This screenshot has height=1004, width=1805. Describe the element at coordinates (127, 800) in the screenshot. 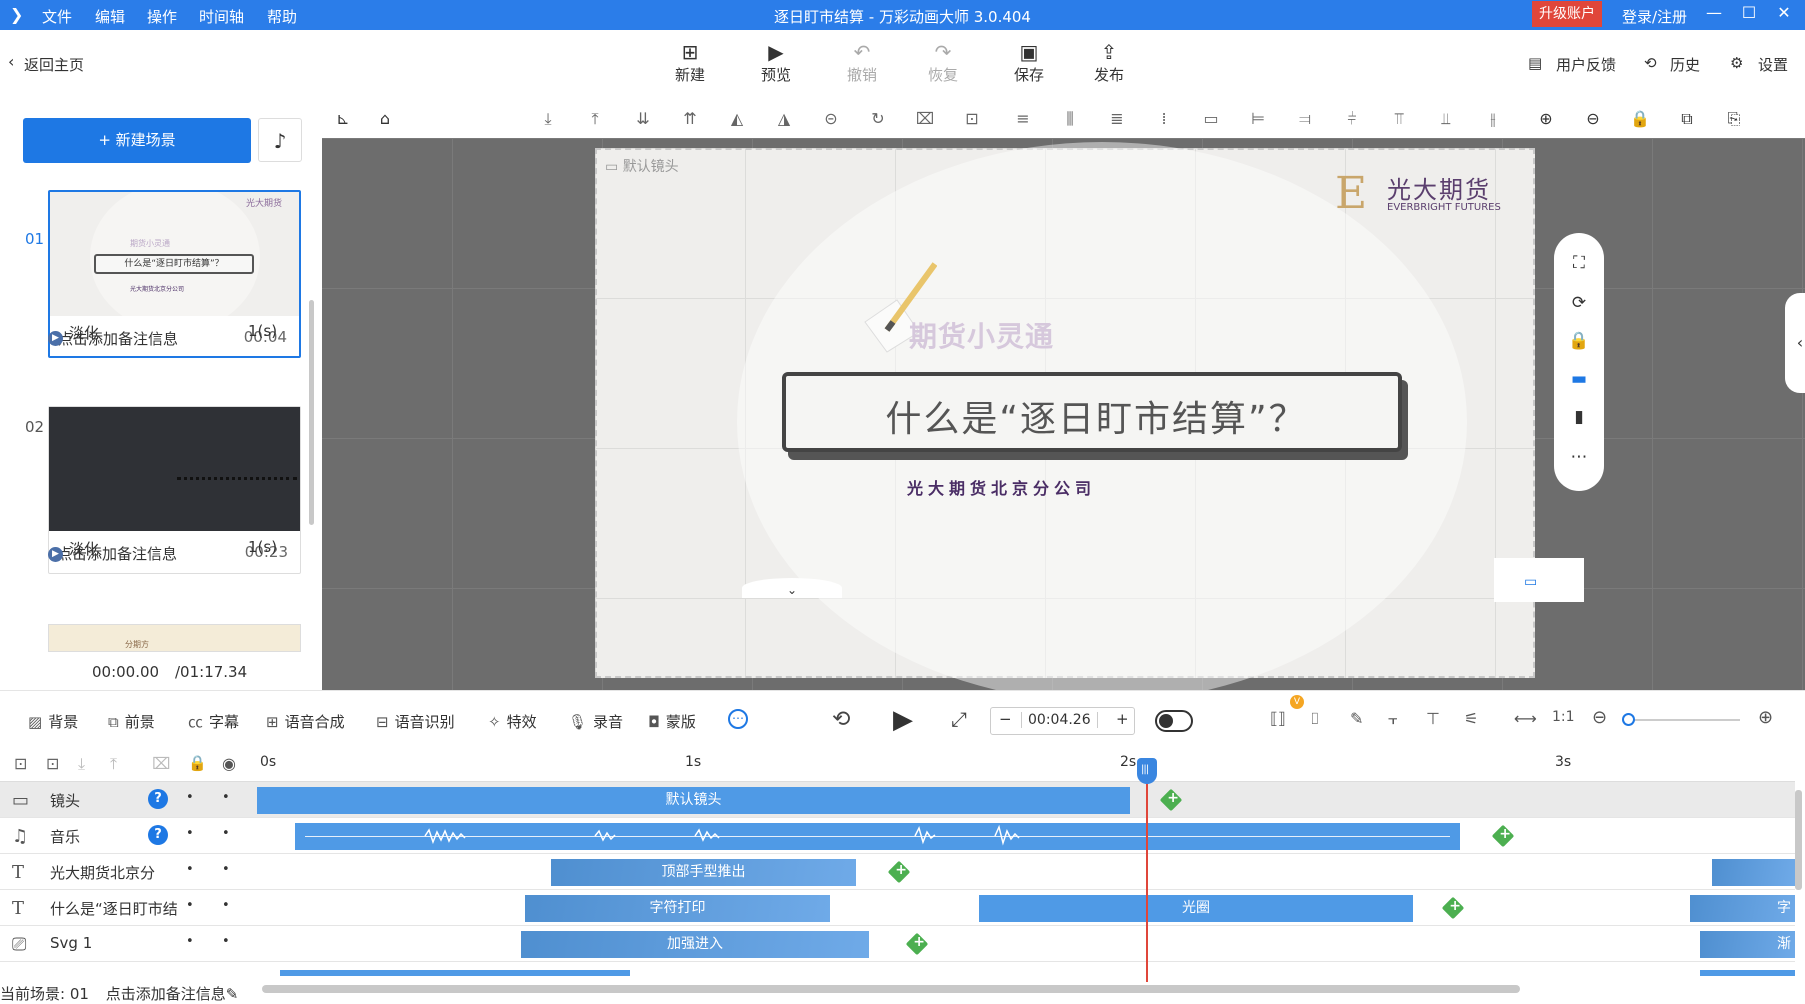

I see `track-camera: ▭ 镜头 ? • •` at that location.